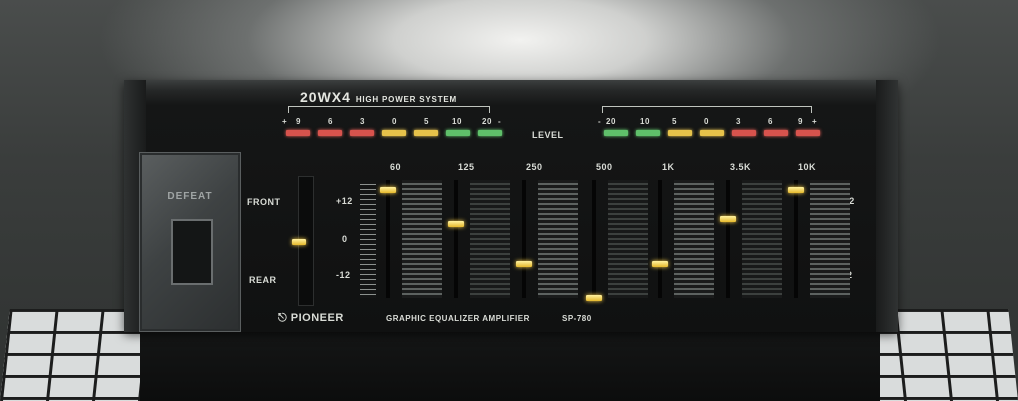 Image resolution: width=1018 pixels, height=401 pixels. What do you see at coordinates (192, 252) in the screenshot?
I see `defeat-indicator-window` at bounding box center [192, 252].